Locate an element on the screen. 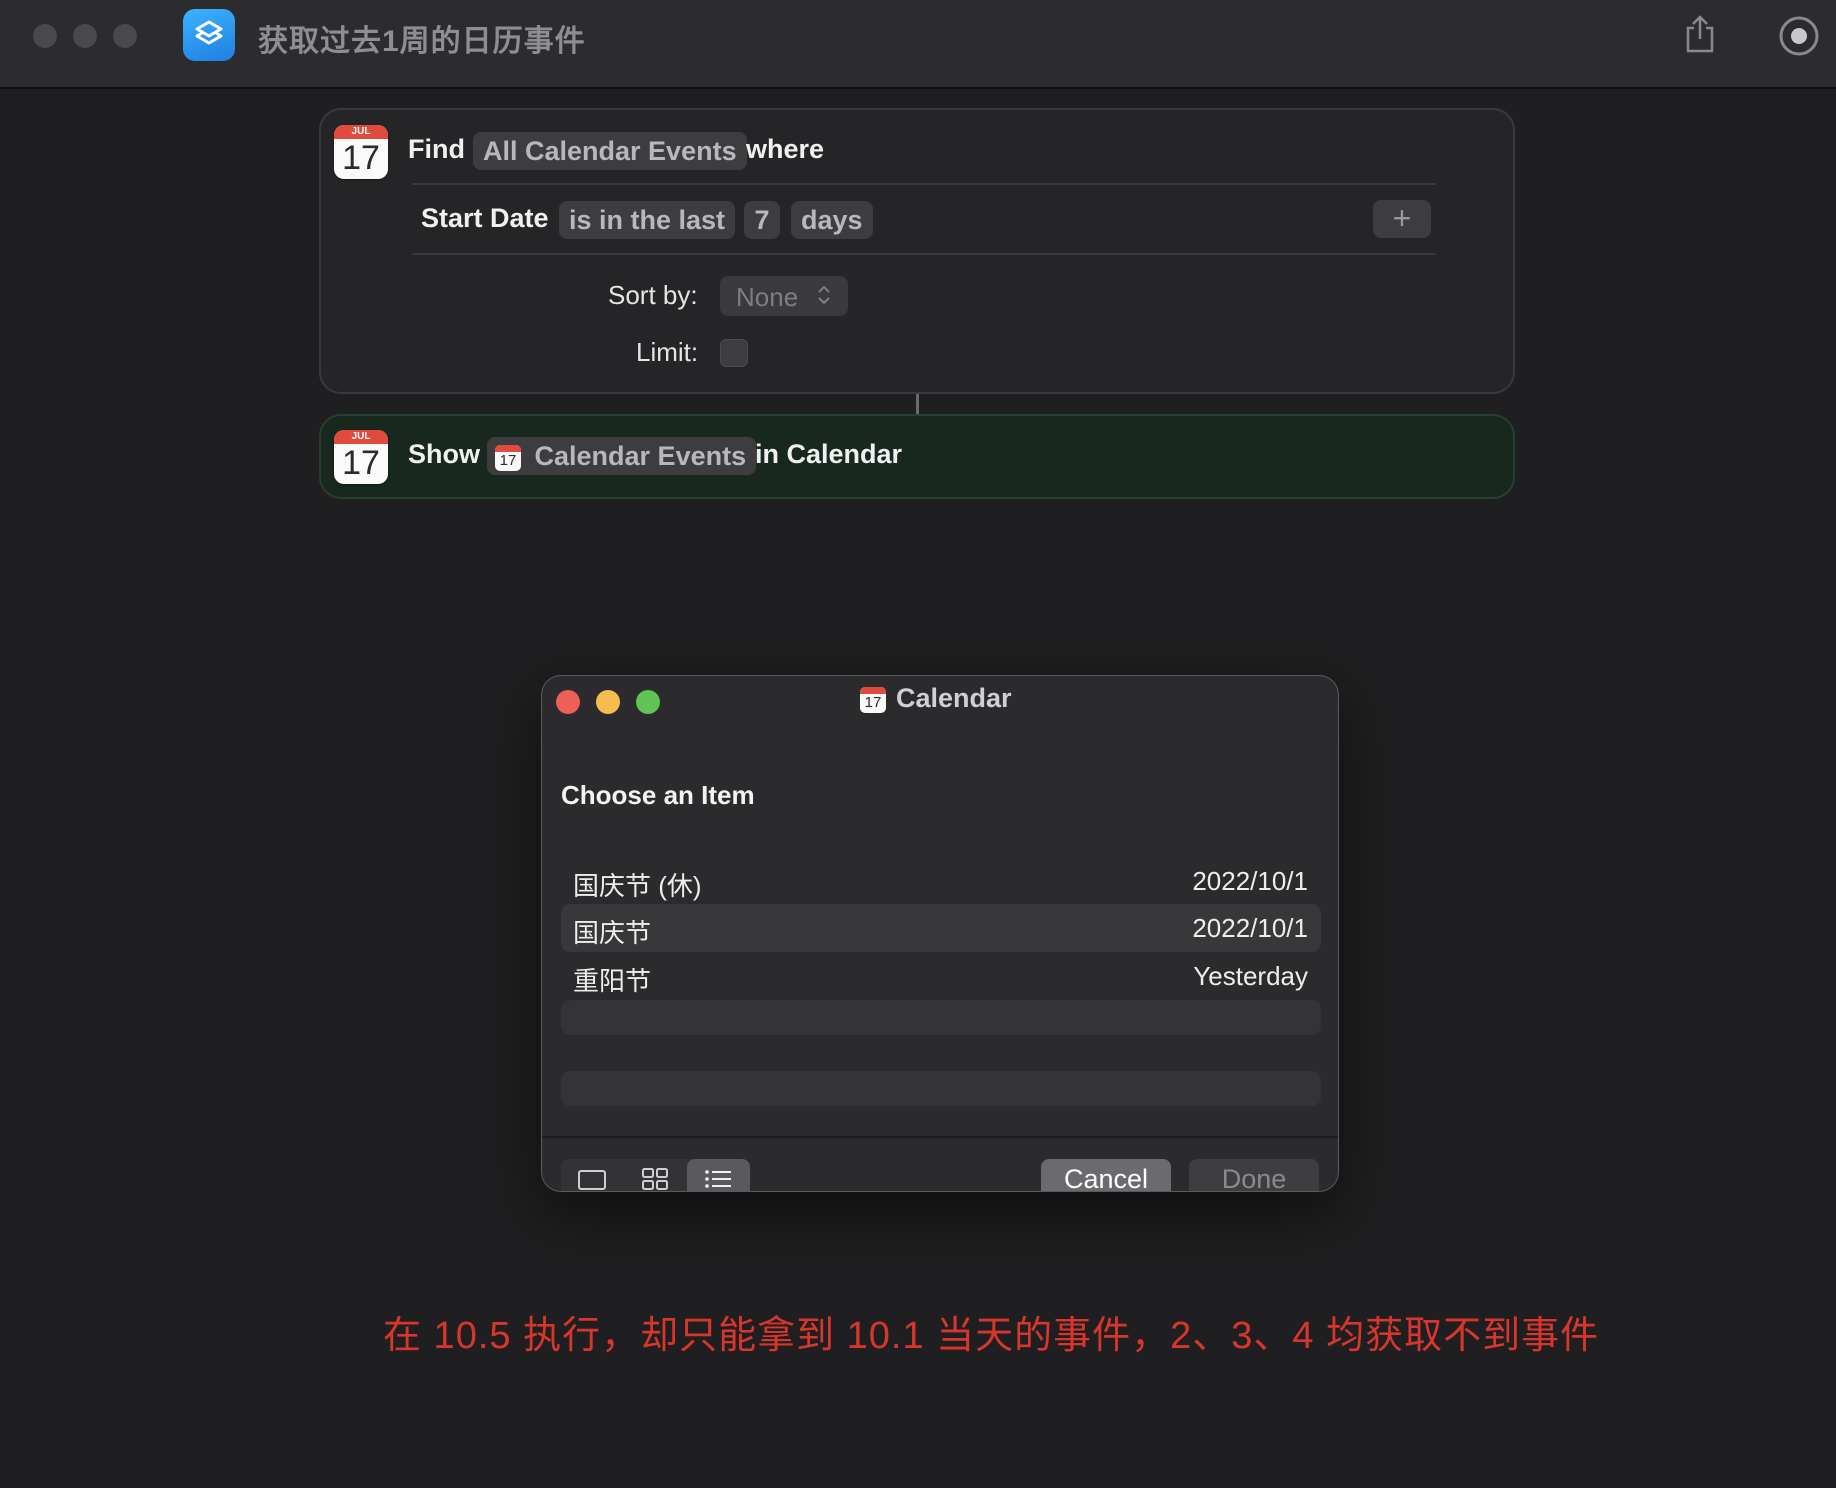 The height and width of the screenshot is (1488, 1836). list-view-icon is located at coordinates (718, 1179).